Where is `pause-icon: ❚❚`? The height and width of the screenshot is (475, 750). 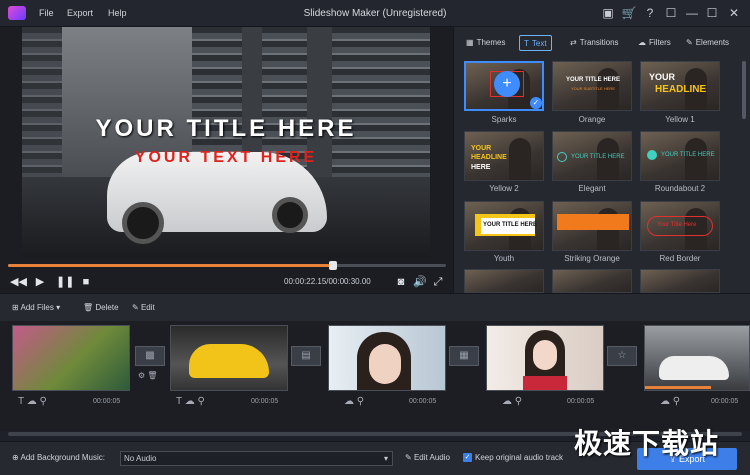 pause-icon: ❚❚ is located at coordinates (65, 282).